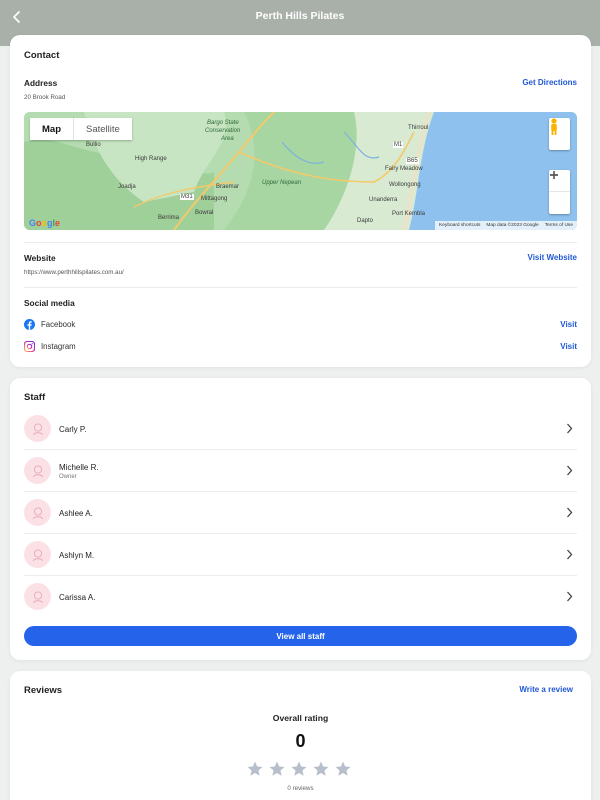 The width and height of the screenshot is (600, 800). I want to click on website-value: https://www.perthhillspilates.com.au/, so click(74, 272).